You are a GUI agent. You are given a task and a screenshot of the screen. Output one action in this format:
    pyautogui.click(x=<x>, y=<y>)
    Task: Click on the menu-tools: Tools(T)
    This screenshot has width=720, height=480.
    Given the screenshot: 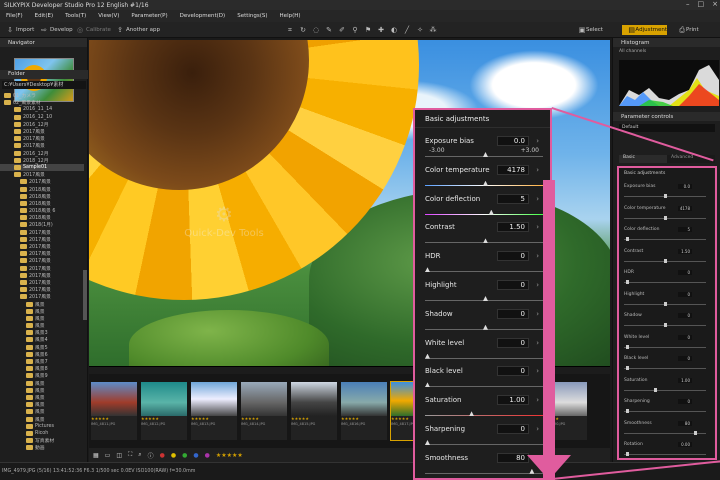 What is the action you would take?
    pyautogui.click(x=75, y=16)
    